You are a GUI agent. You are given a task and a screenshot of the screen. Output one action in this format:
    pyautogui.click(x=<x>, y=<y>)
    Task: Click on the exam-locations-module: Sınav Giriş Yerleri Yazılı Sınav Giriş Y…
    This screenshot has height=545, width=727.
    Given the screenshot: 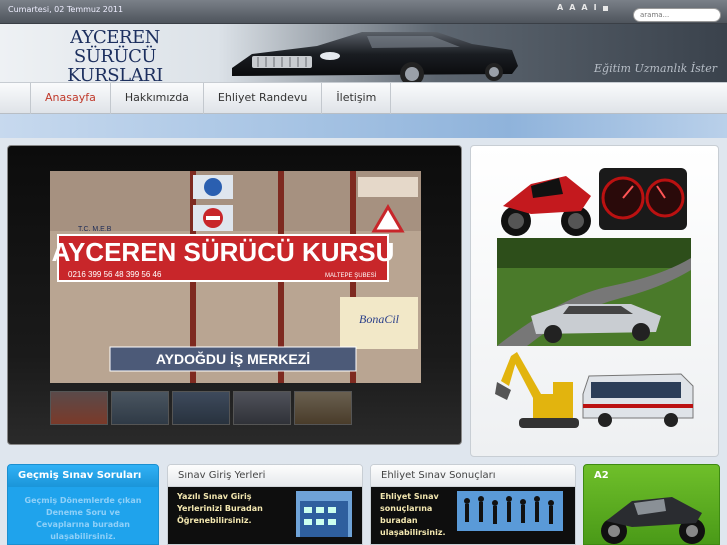 What is the action you would take?
    pyautogui.click(x=265, y=504)
    